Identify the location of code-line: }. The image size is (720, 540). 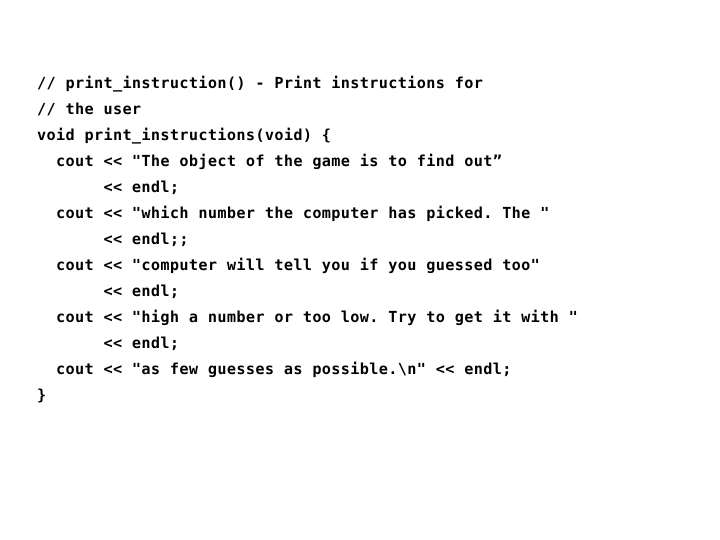
(42, 395).